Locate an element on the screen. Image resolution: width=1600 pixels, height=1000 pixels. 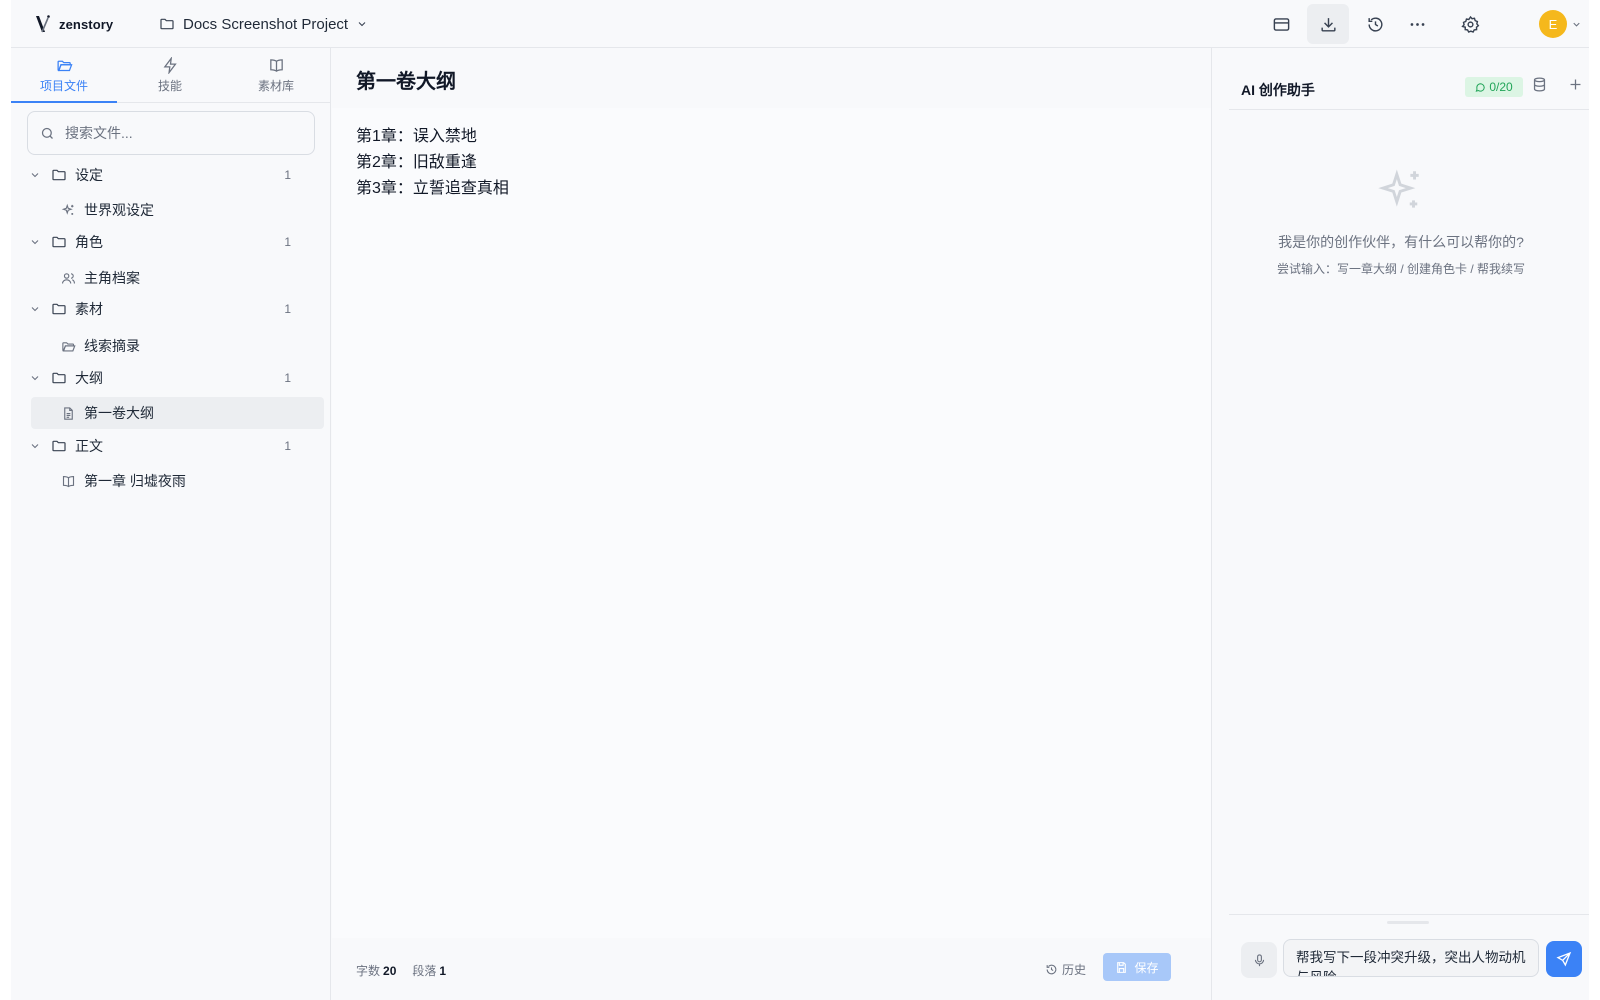
ai-empty-message: 我是你的创作伙伴，有什么可以帮你的? is located at coordinates (1401, 242).